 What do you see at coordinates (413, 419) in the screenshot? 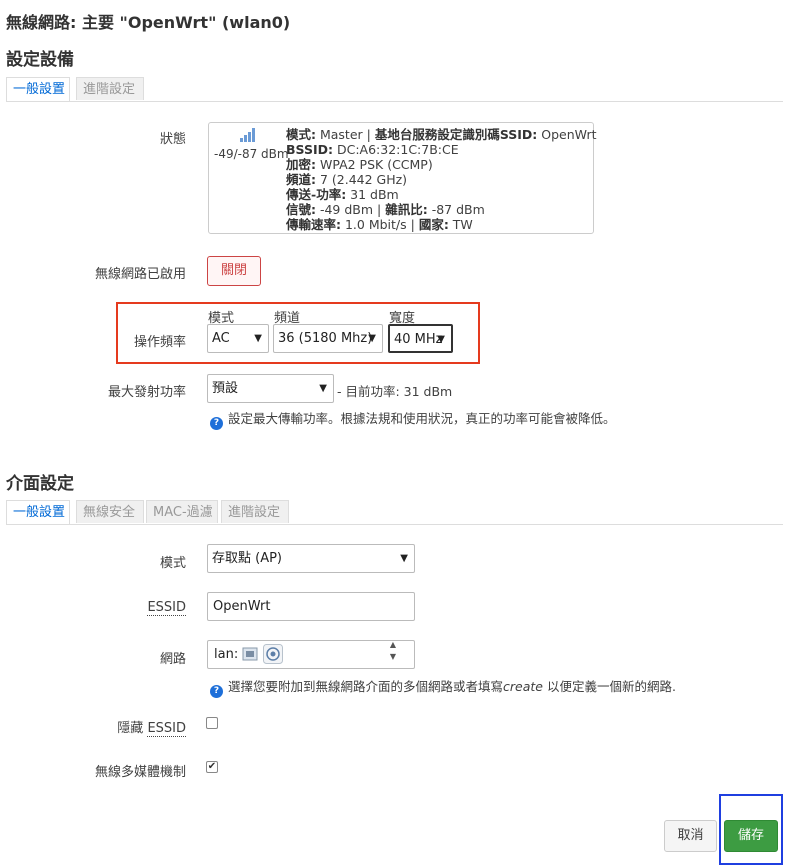
I see `tx-power-hint: ? 設定最大傳輸功率。根據法規和使用狀況，真正的功率可能會被降低。` at bounding box center [413, 419].